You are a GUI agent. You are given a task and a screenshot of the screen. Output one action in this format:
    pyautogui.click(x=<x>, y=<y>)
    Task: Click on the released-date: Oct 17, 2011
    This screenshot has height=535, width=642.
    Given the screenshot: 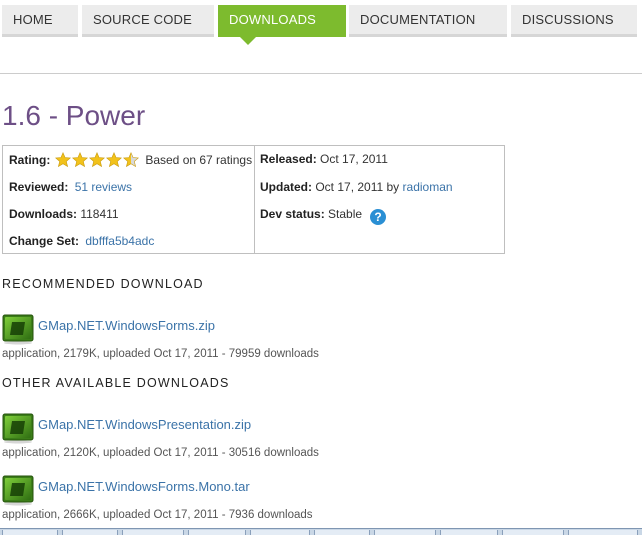 What is the action you would take?
    pyautogui.click(x=354, y=159)
    